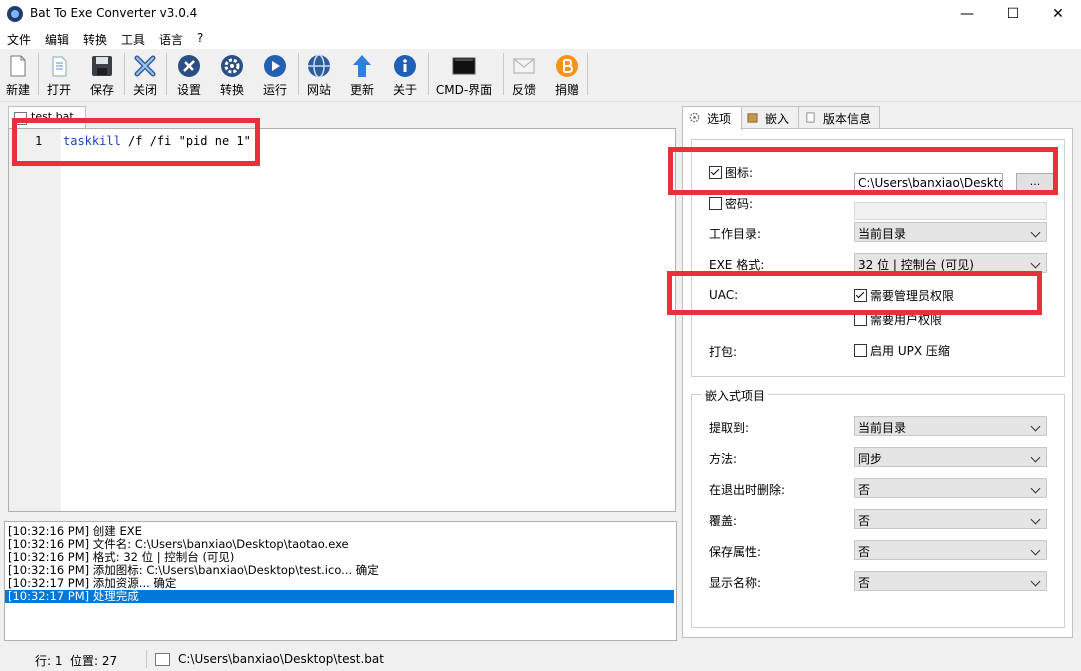 Image resolution: width=1081 pixels, height=671 pixels. Describe the element at coordinates (950, 519) in the screenshot. I see `overwrite-select: 否` at that location.